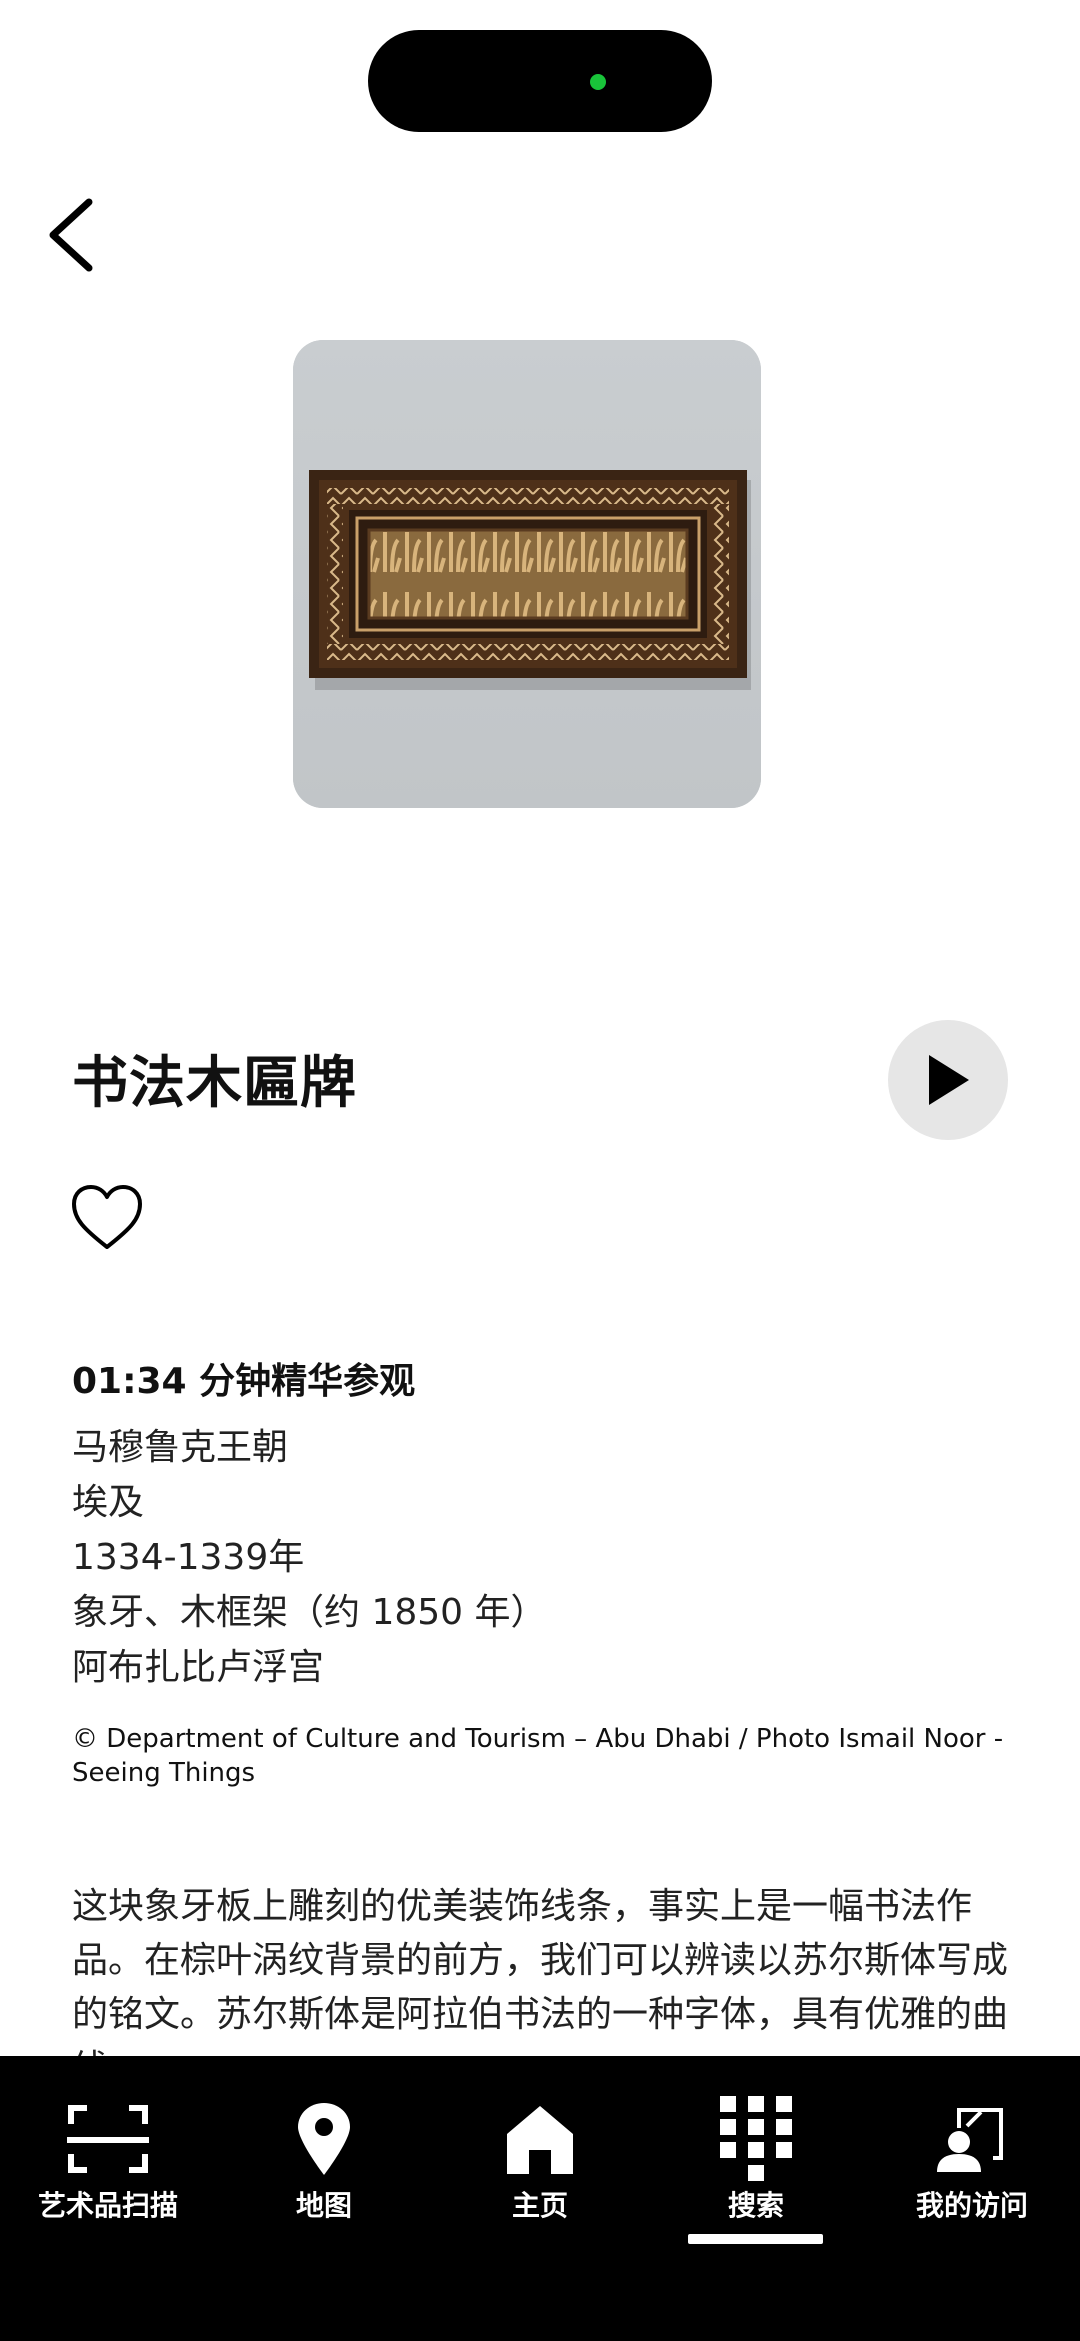 The width and height of the screenshot is (1080, 2341). I want to click on scan-icon, so click(108, 2139).